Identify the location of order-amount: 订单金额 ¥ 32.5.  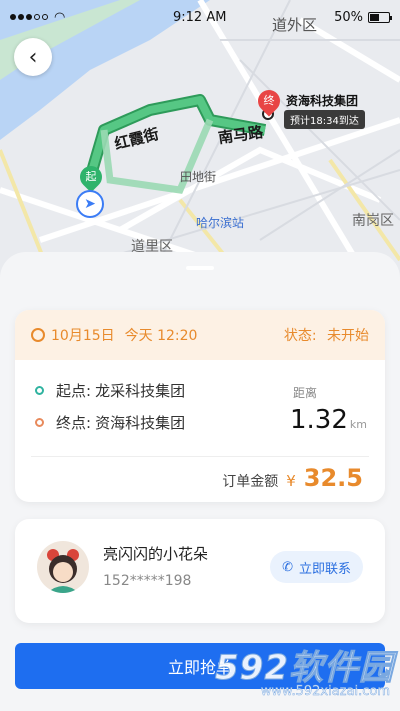
(292, 478).